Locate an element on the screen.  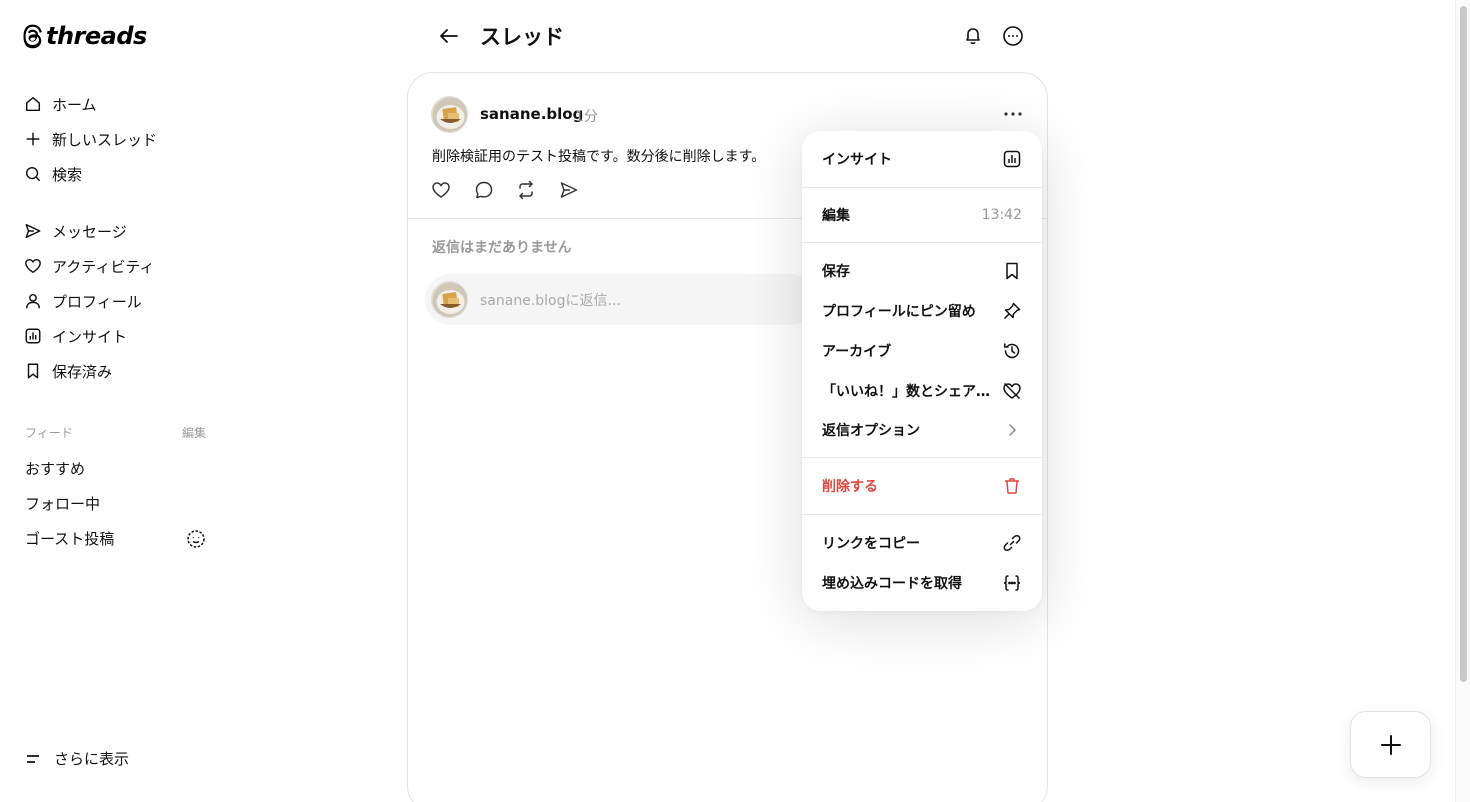
menu-item-insights: インサイト is located at coordinates (922, 159).